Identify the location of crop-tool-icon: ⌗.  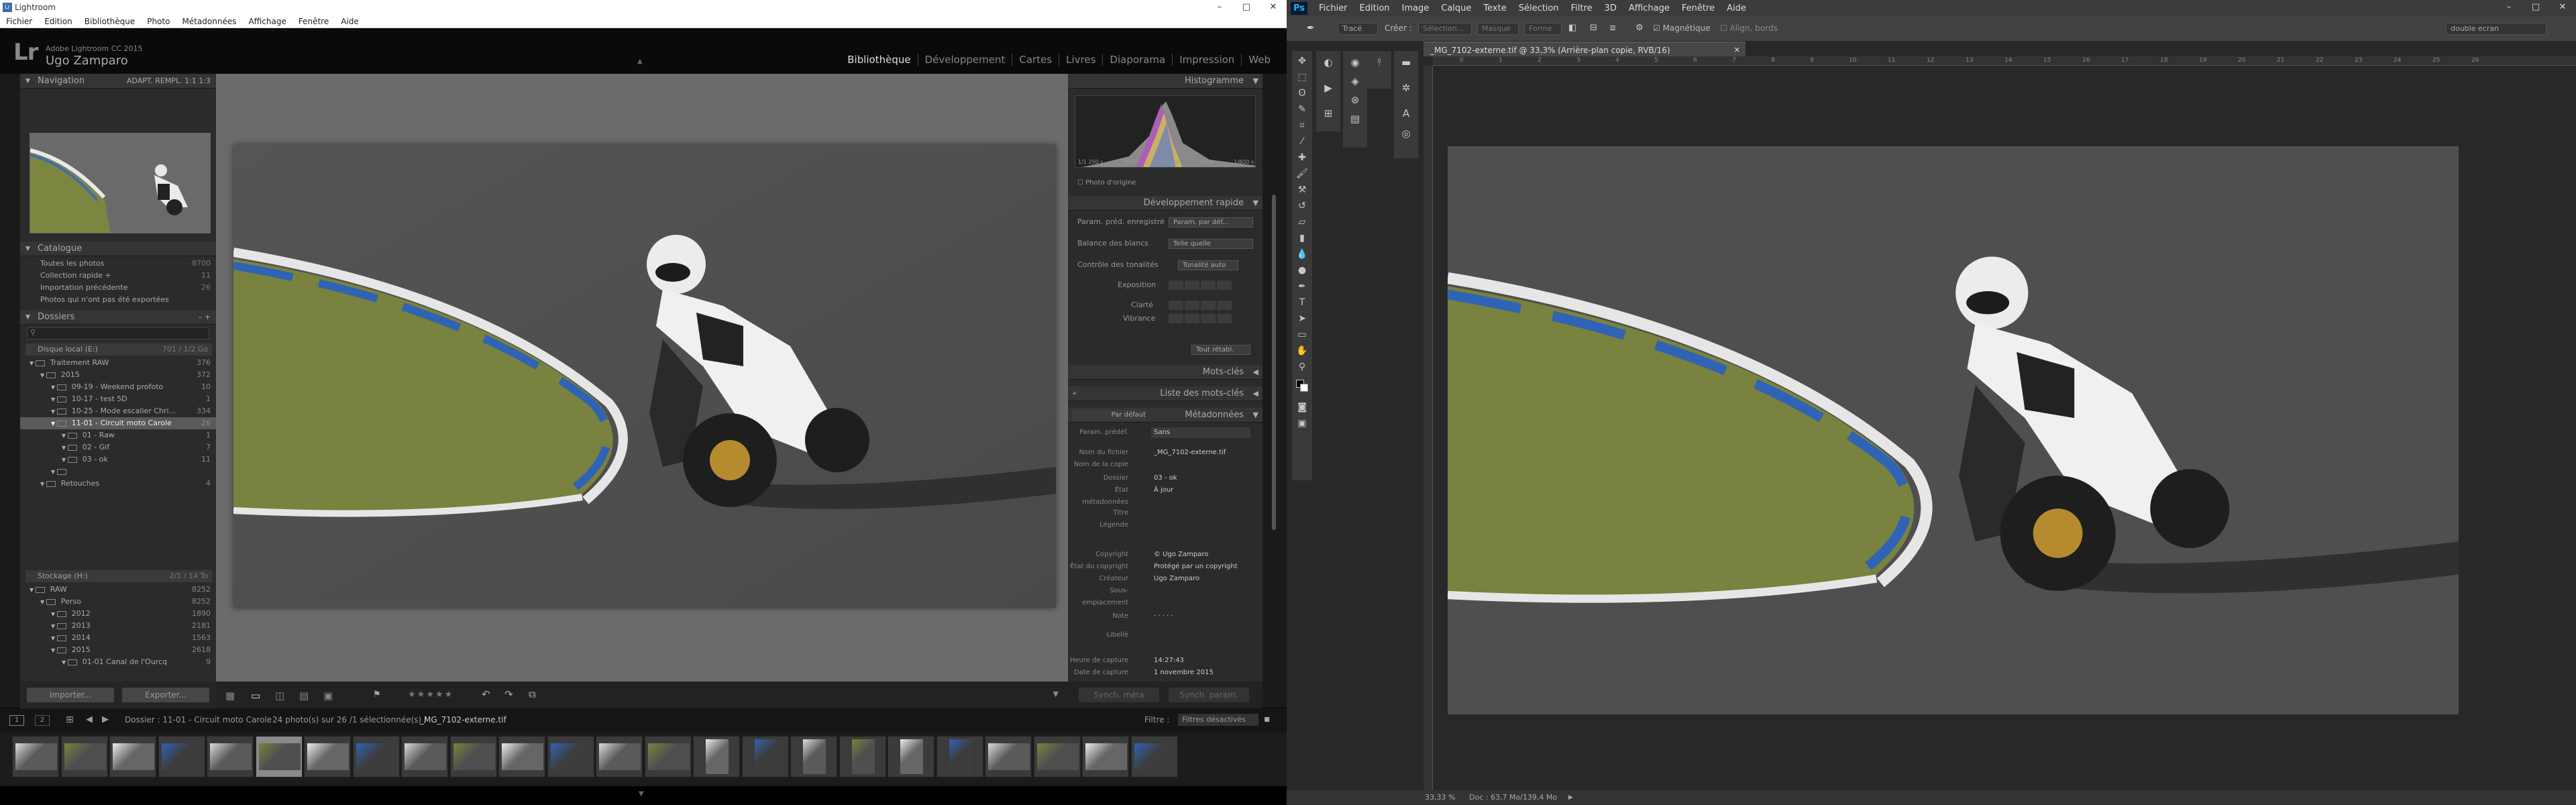
(1302, 125).